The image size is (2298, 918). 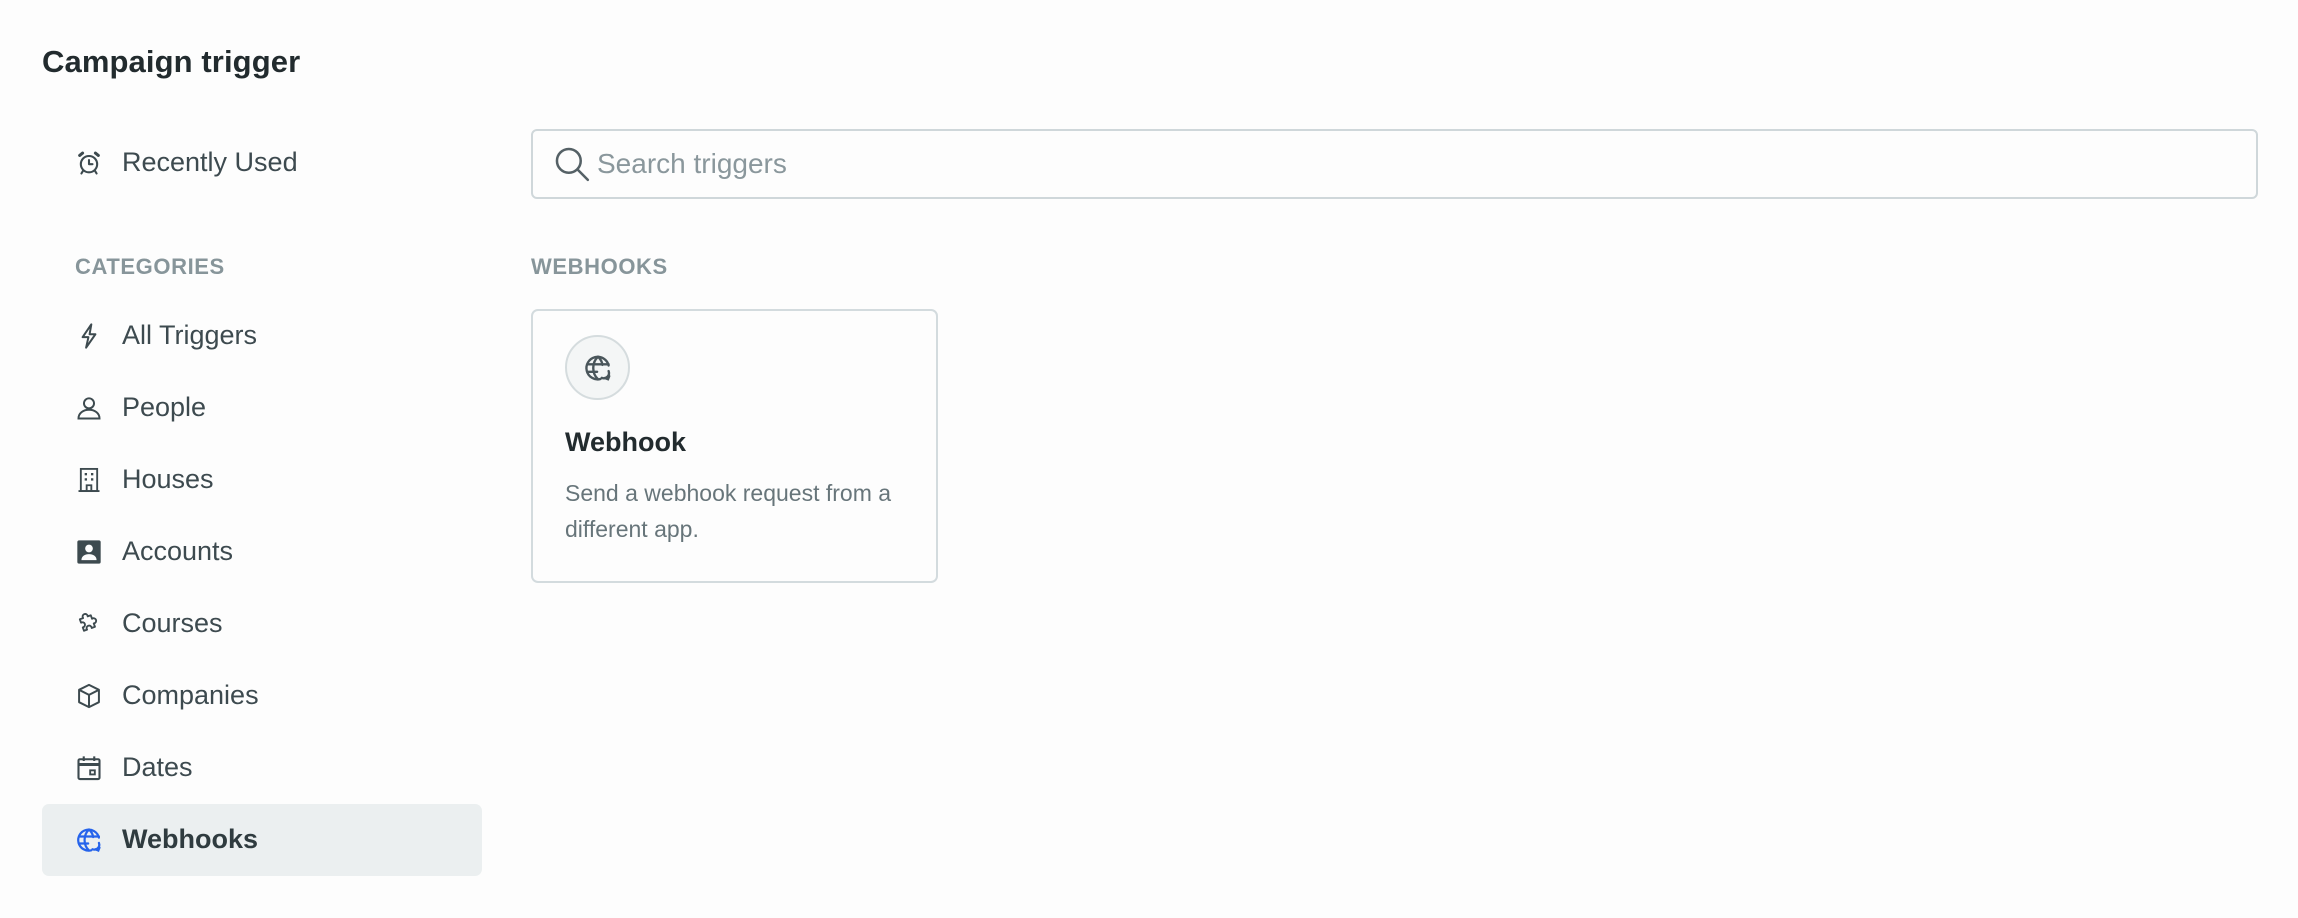 I want to click on puzzle-piece-icon, so click(x=89, y=624).